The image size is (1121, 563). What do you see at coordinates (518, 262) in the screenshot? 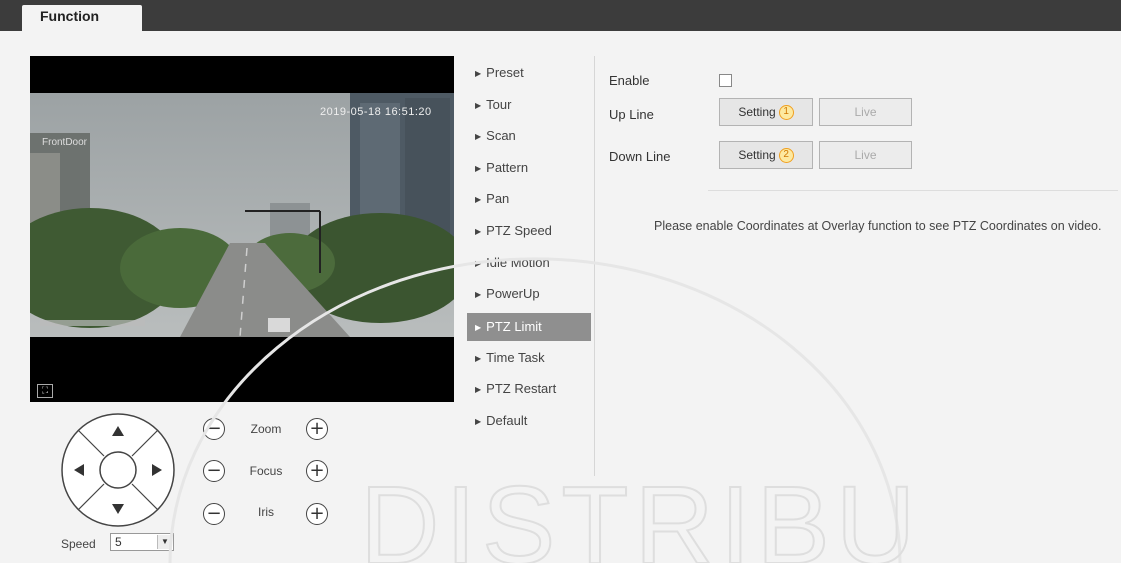
I see `menu-item-label: Idle Motion` at bounding box center [518, 262].